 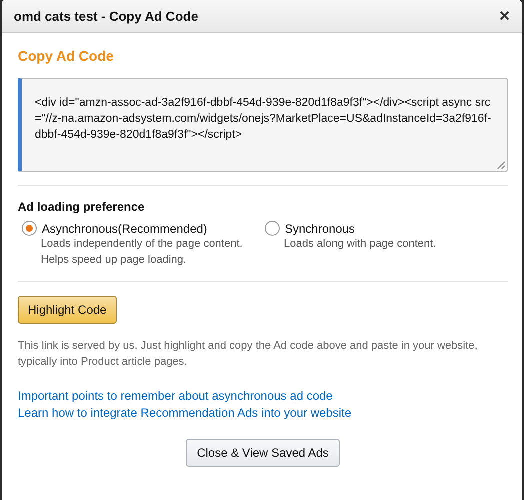 What do you see at coordinates (320, 229) in the screenshot?
I see `option-label: Synchronous` at bounding box center [320, 229].